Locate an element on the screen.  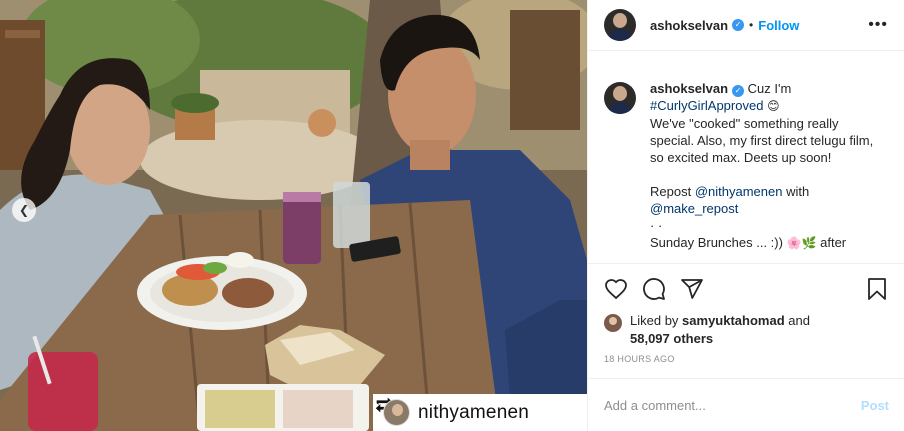
likes-summary: Liked by samyuktahomad and 58,097 others is located at coordinates (746, 330).